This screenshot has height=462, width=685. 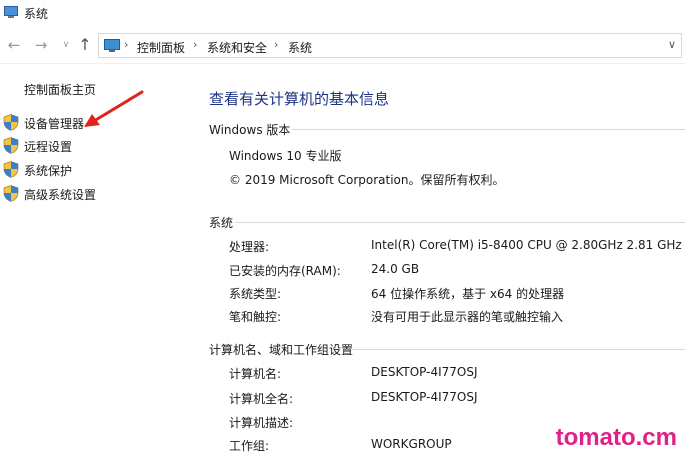 I want to click on breadcrumb-system: 系统, so click(x=300, y=47).